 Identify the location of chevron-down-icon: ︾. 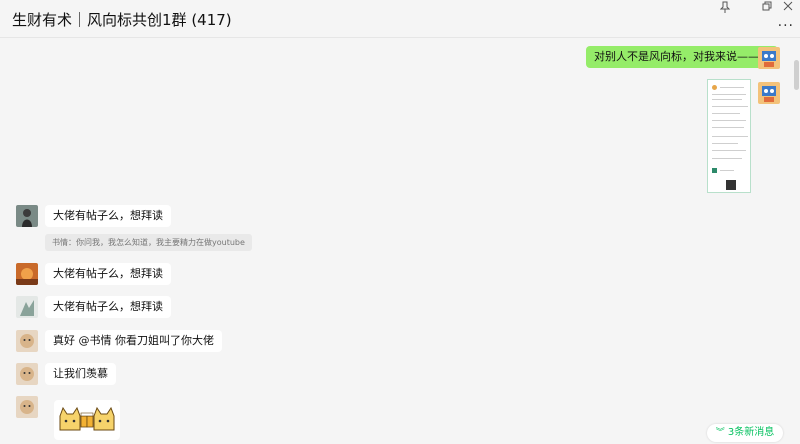
(720, 433).